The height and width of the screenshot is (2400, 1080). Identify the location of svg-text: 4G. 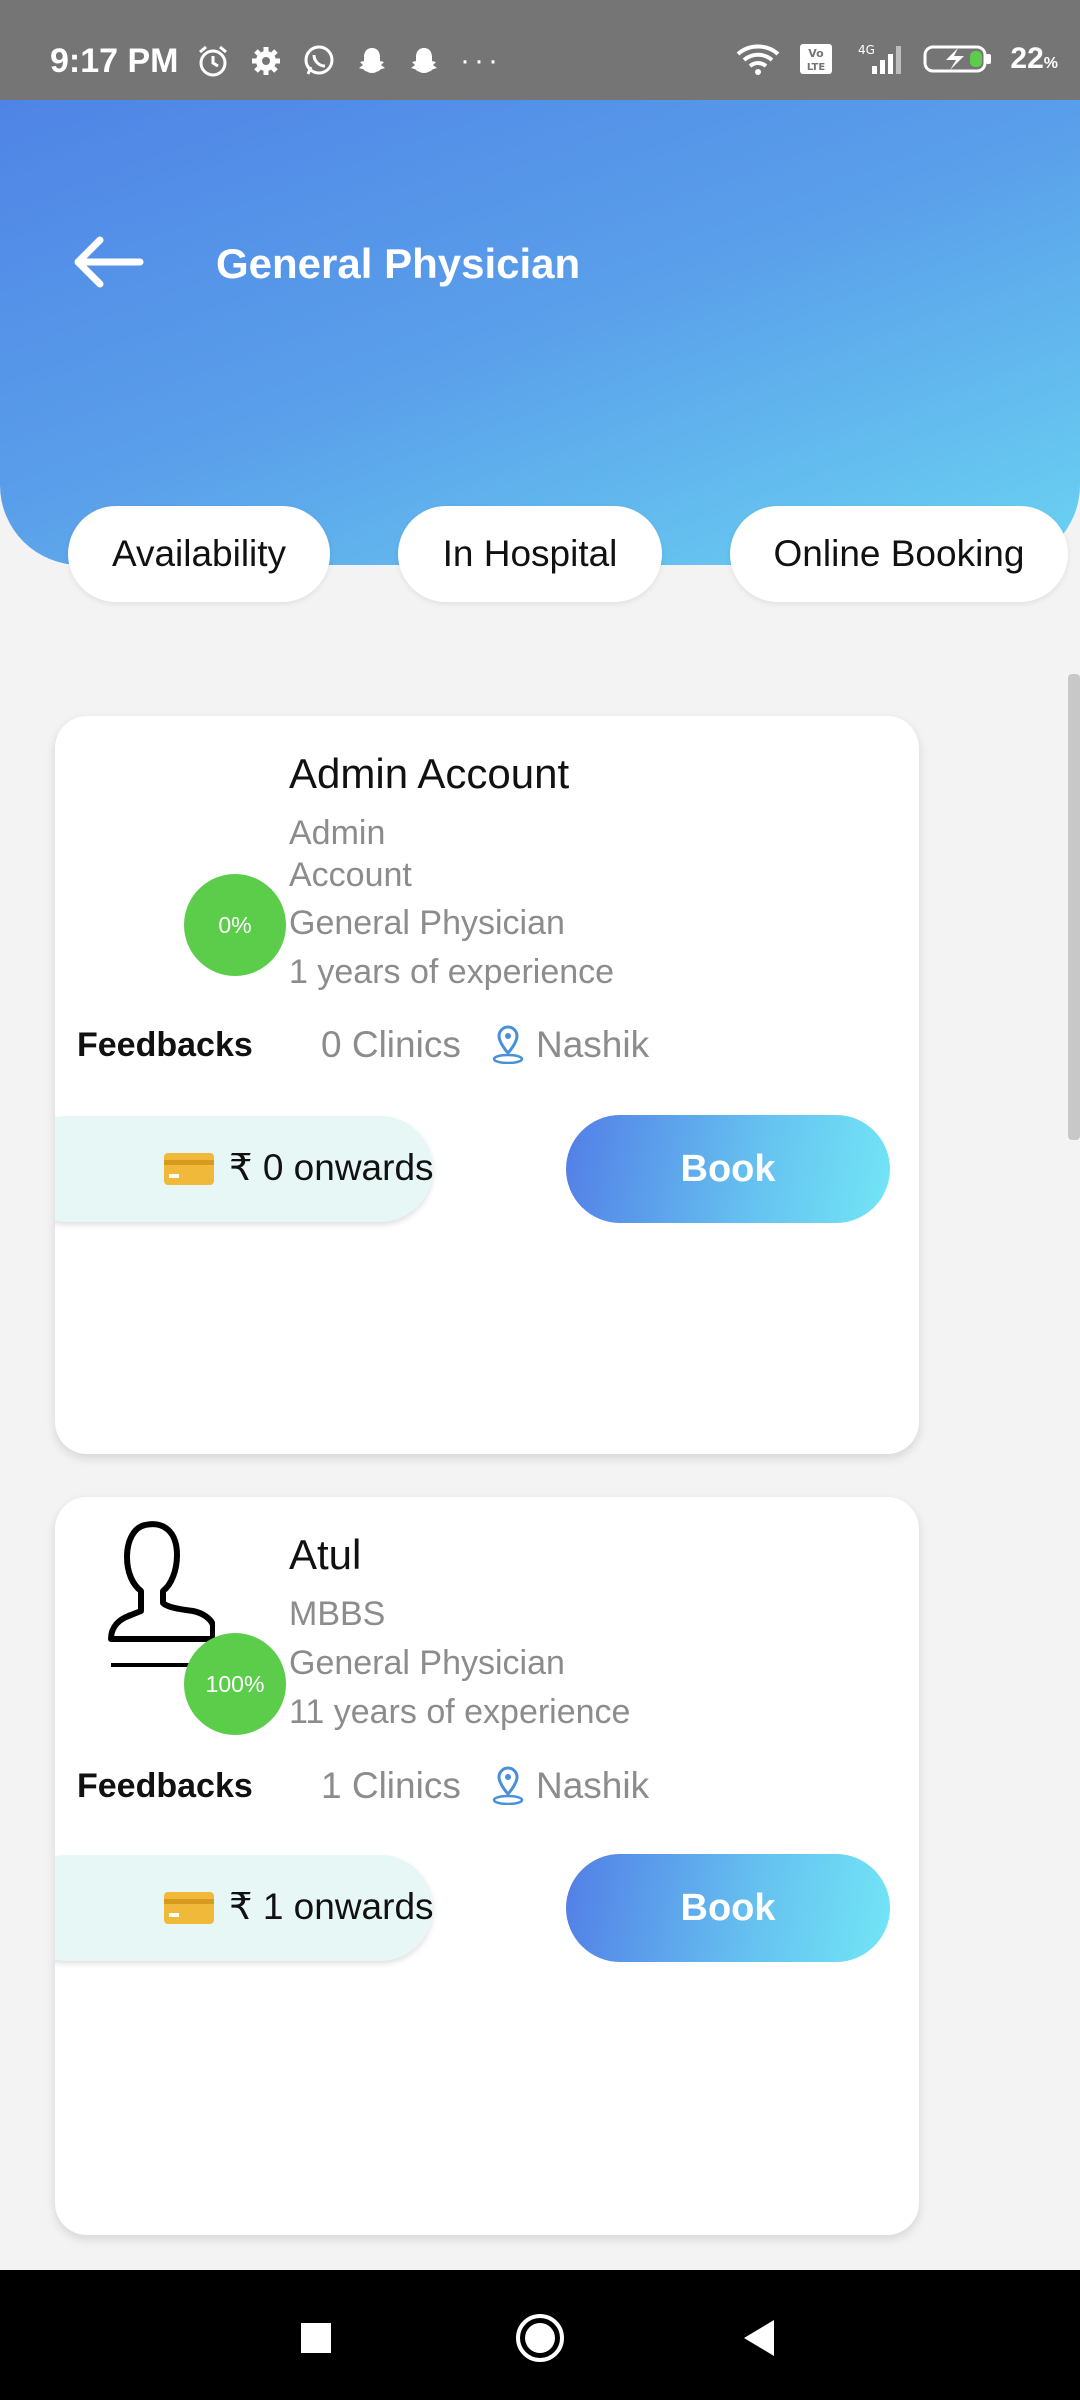
(866, 50).